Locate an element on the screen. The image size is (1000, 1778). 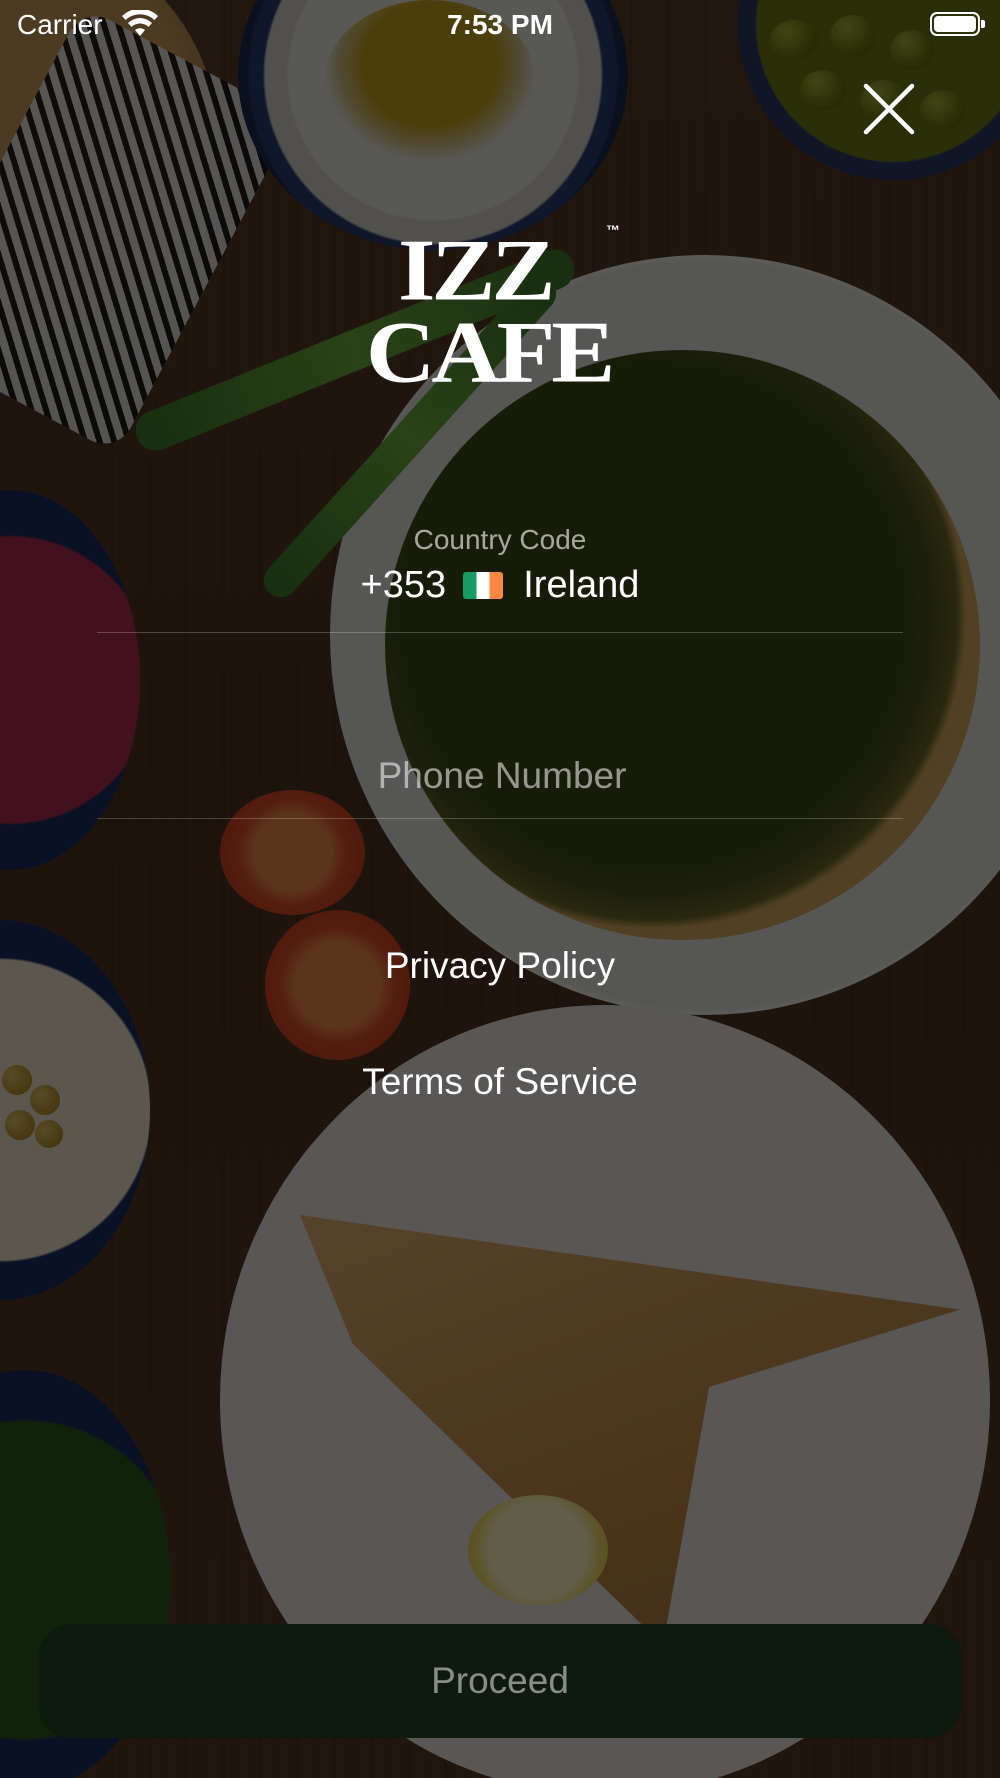
izz-cafe-logo: IZZ ™ CAFE is located at coordinates (500, 312).